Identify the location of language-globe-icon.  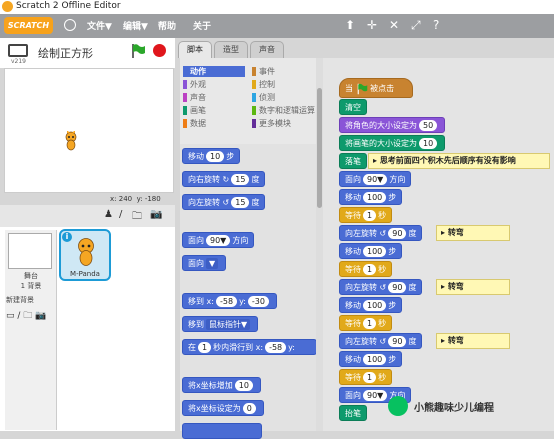
(70, 25).